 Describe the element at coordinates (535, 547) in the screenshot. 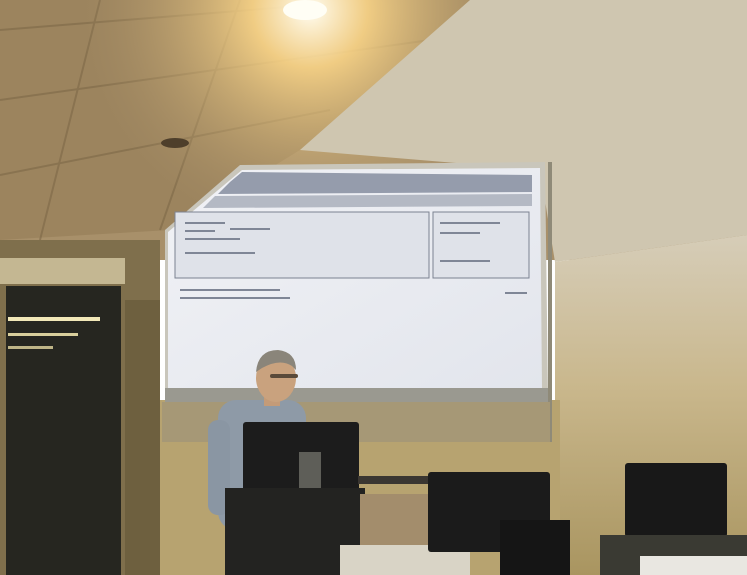

I see `foreground-chair` at that location.